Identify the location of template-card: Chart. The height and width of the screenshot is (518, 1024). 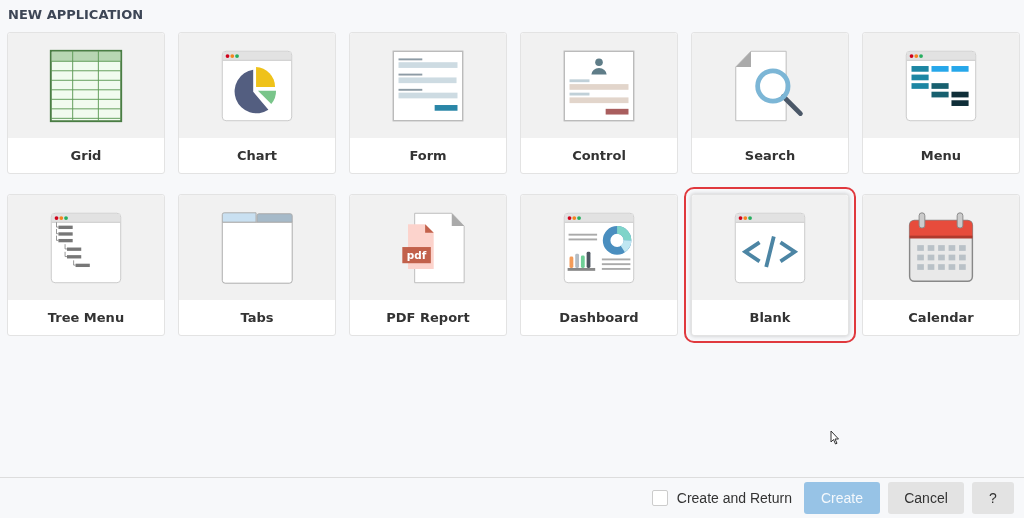
(257, 103).